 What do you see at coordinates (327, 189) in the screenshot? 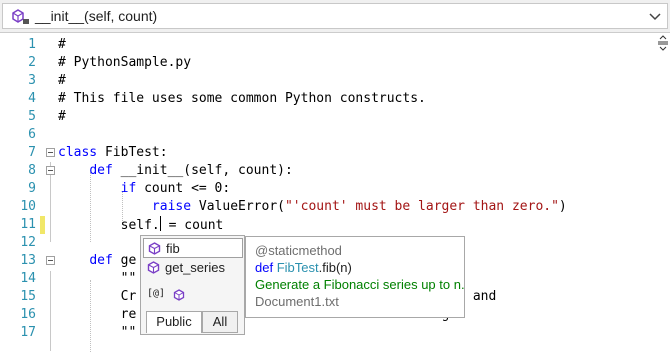
I see `code-line: 9 if count <= 0:` at bounding box center [327, 189].